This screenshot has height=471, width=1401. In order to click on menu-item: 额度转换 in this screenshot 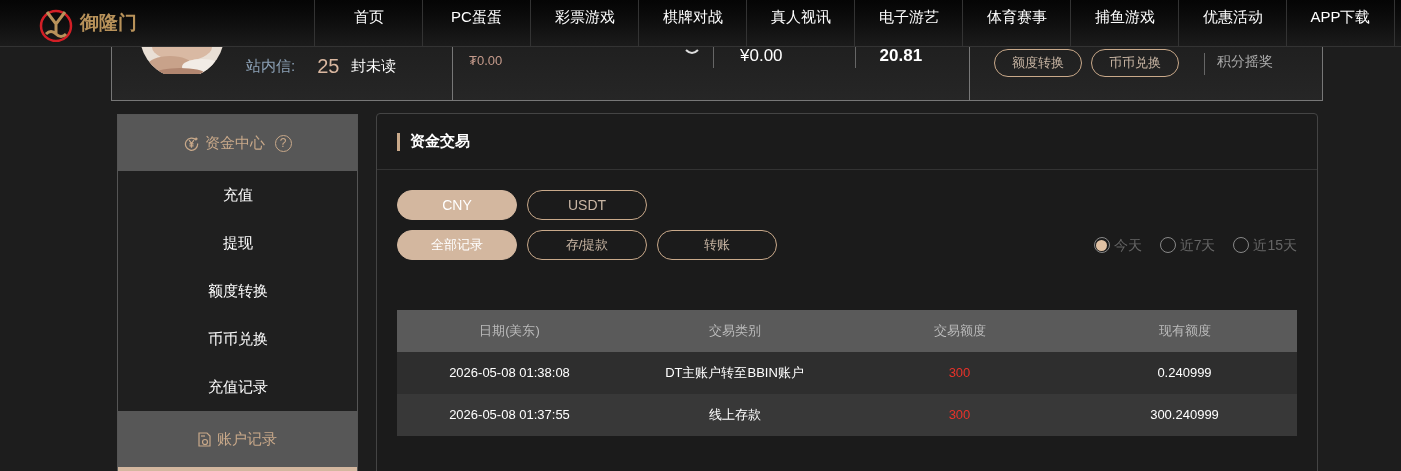, I will do `click(237, 291)`.